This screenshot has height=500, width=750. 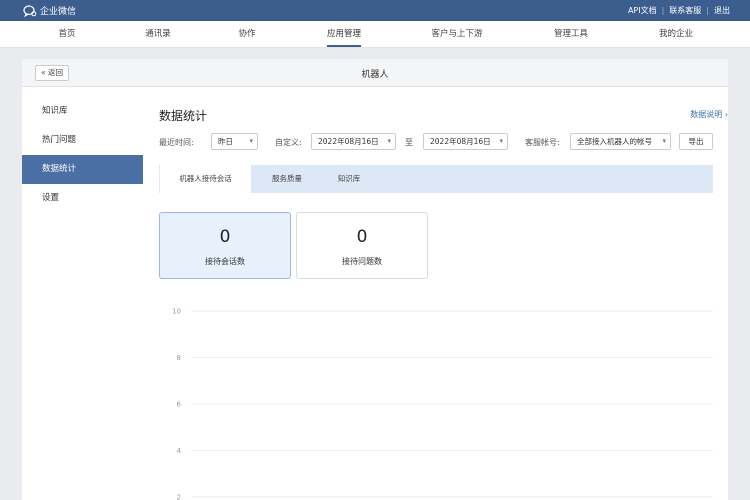 What do you see at coordinates (30, 10) in the screenshot?
I see `chat-bubble-icon` at bounding box center [30, 10].